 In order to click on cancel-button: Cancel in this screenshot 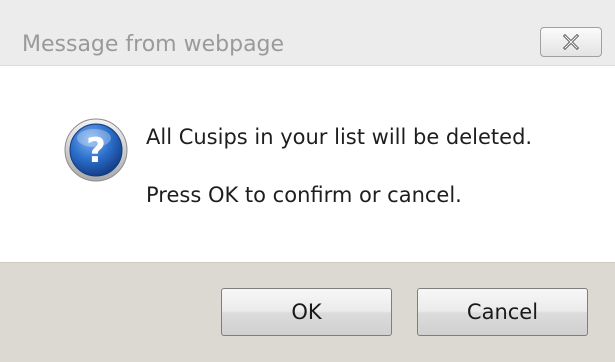, I will do `click(502, 312)`.